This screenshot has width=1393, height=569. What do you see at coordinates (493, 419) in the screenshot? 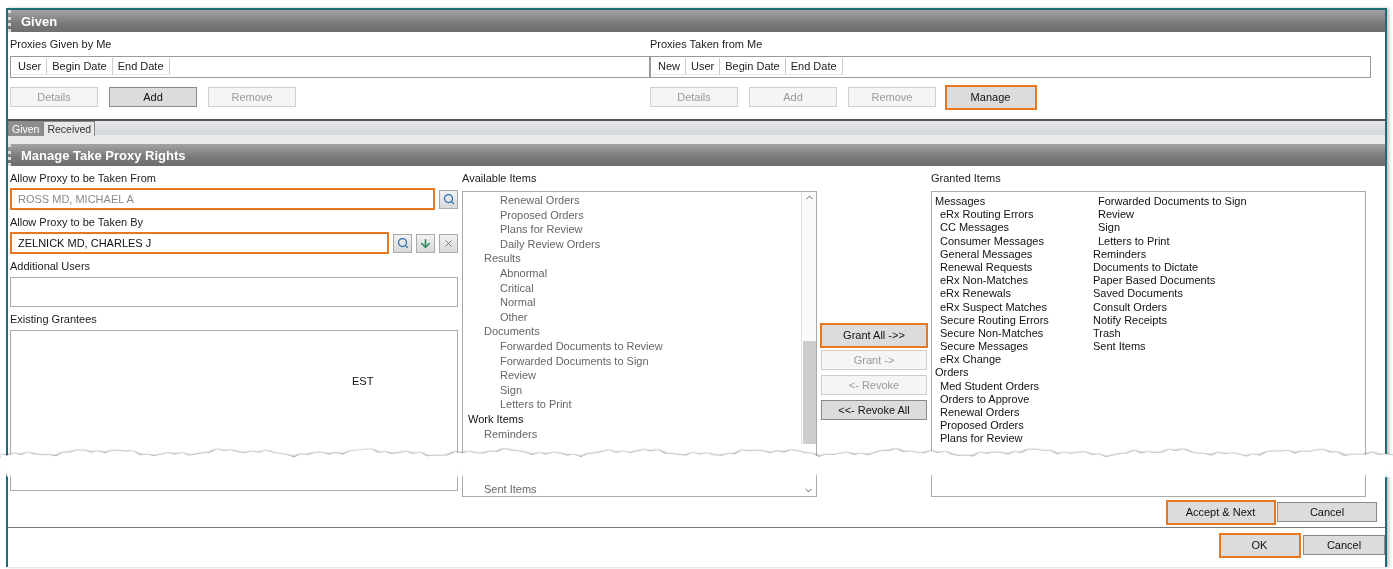
I see `tree-item: Work Items` at bounding box center [493, 419].